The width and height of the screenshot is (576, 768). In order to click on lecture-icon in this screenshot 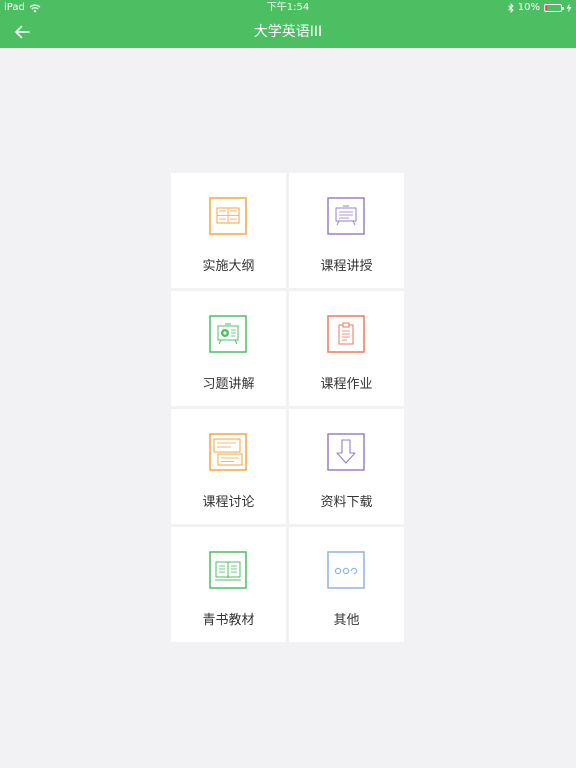, I will do `click(346, 216)`.